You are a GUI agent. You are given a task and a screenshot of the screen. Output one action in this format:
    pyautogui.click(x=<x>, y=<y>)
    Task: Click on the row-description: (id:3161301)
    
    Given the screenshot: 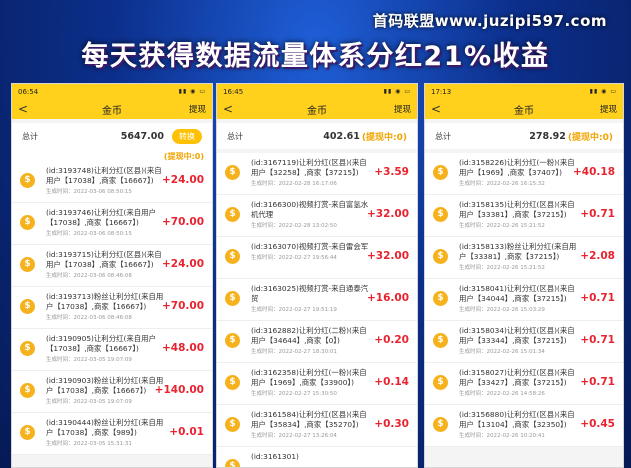 What is the action you would take?
    pyautogui.click(x=275, y=456)
    